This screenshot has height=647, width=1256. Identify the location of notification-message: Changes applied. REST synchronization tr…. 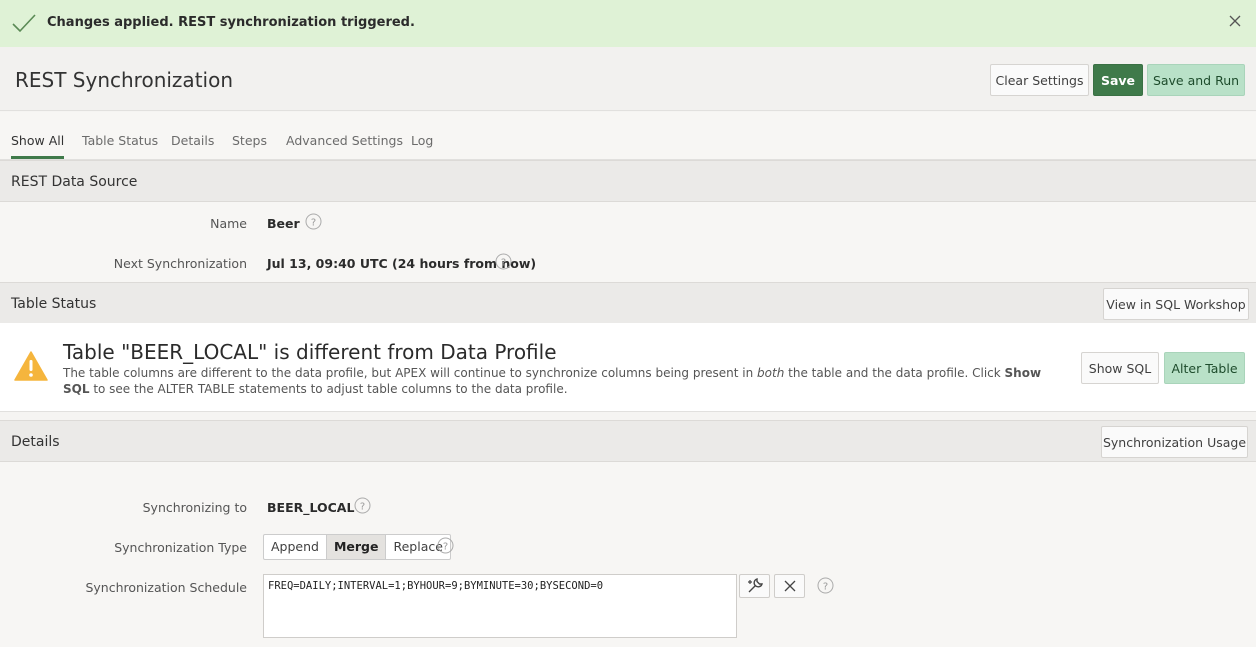
(231, 22).